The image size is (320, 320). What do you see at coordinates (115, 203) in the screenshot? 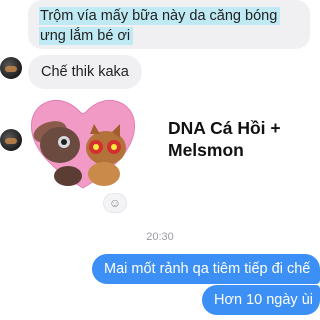
I see `emoji-plus-icon: ☺` at bounding box center [115, 203].